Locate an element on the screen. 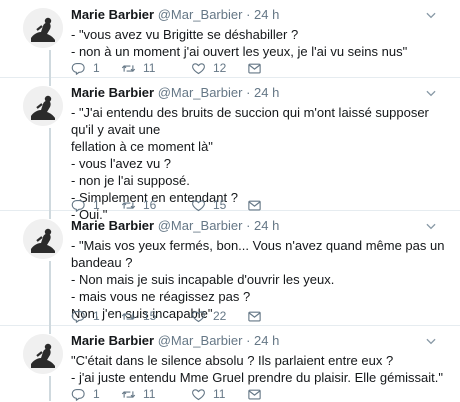 The height and width of the screenshot is (402, 460). retweet-button: 15 is located at coordinates (156, 316).